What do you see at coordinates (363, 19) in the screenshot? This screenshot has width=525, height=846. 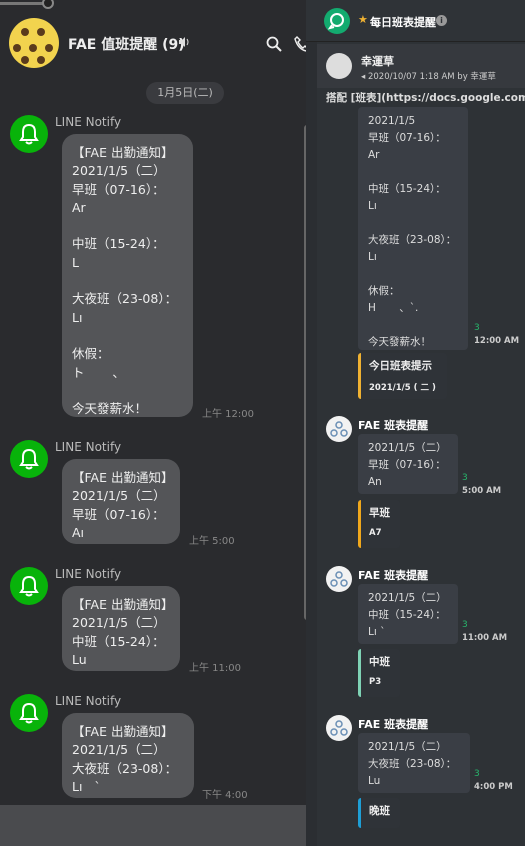 I see `star-icon: ★` at bounding box center [363, 19].